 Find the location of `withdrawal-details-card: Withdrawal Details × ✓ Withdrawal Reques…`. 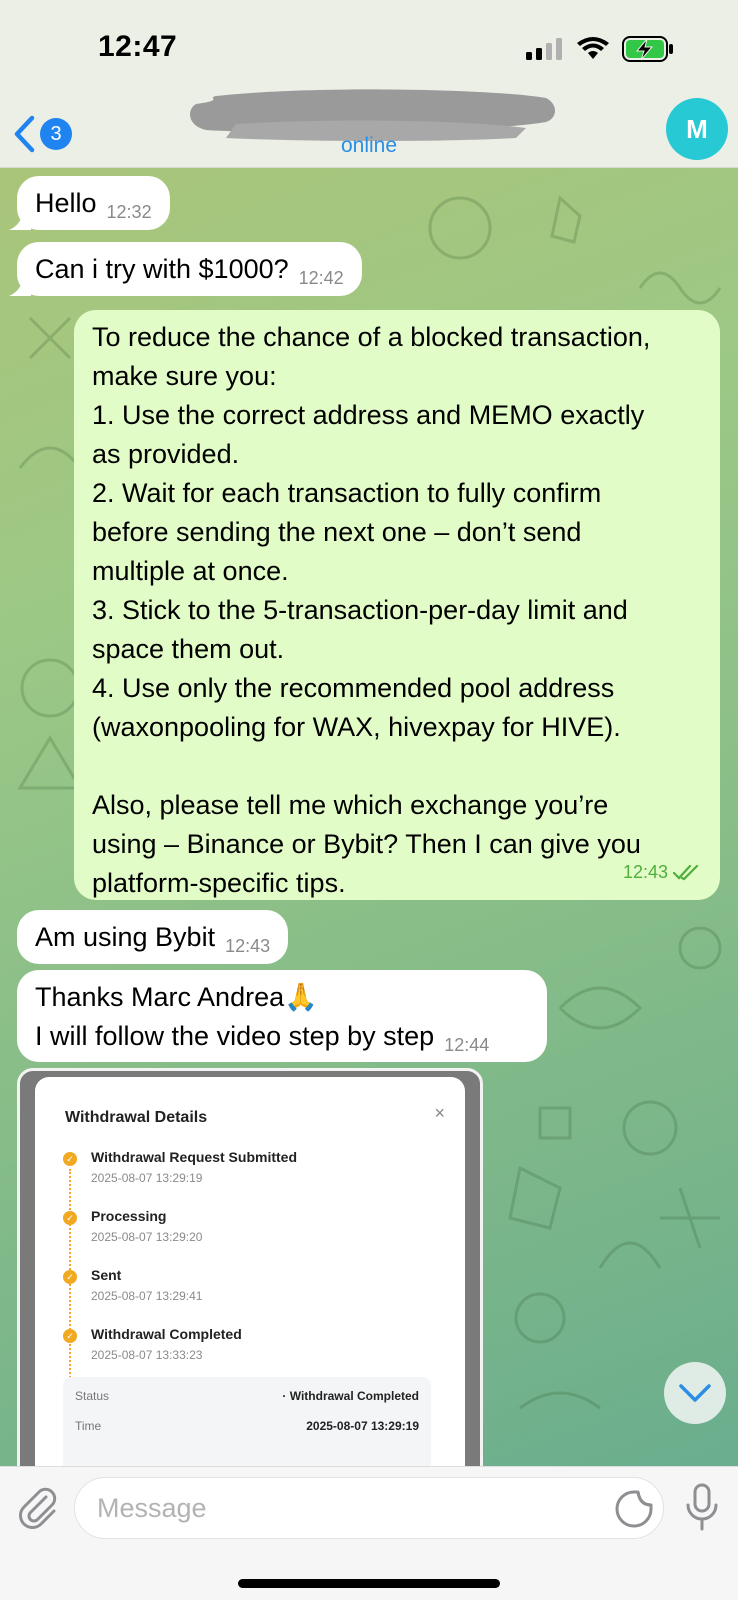

withdrawal-details-card: Withdrawal Details × ✓ Withdrawal Reques… is located at coordinates (250, 1271).